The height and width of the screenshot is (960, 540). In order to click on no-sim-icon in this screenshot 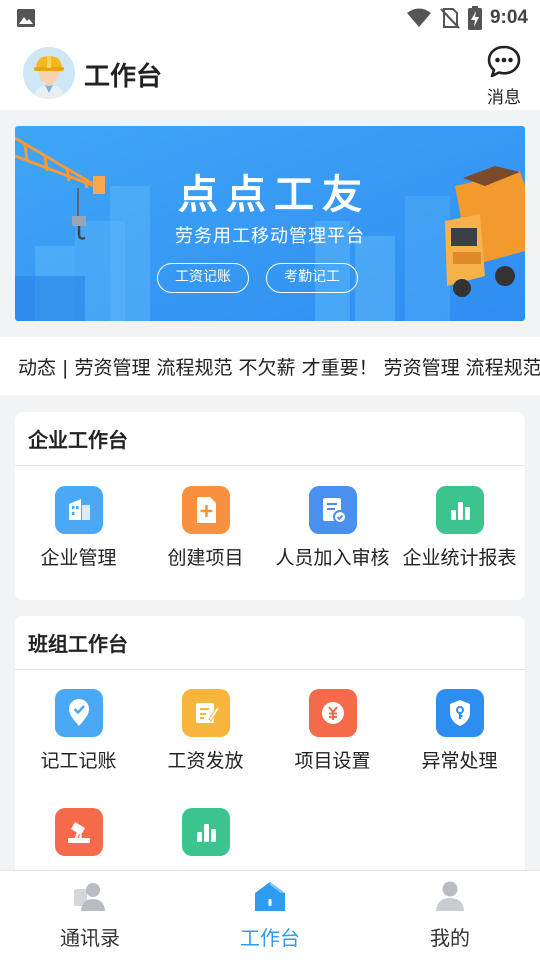, I will do `click(450, 18)`.